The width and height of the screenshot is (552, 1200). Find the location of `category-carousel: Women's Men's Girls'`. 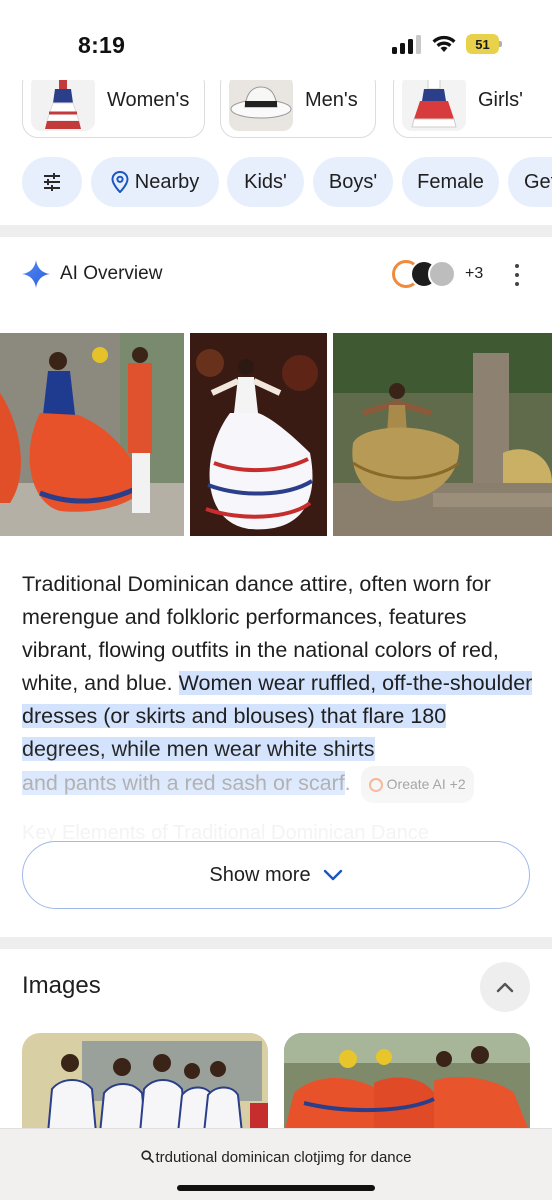

category-carousel: Women's Men's Girls' is located at coordinates (276, 110).